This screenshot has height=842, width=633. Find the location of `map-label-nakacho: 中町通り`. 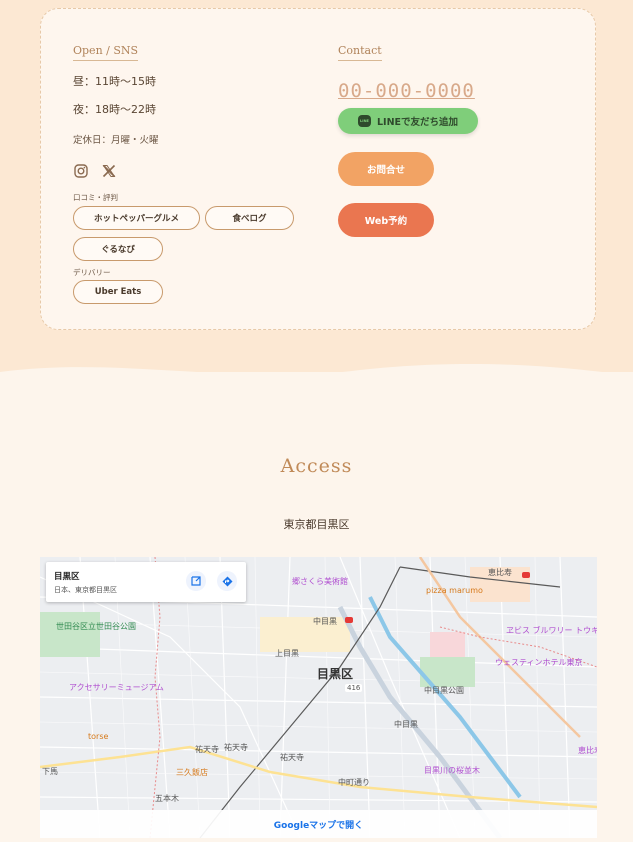

map-label-nakacho: 中町通り is located at coordinates (354, 782).